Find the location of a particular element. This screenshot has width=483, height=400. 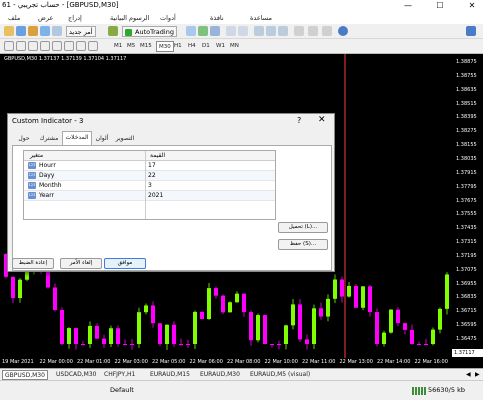

tile-windows-icon is located at coordinates (259, 31).